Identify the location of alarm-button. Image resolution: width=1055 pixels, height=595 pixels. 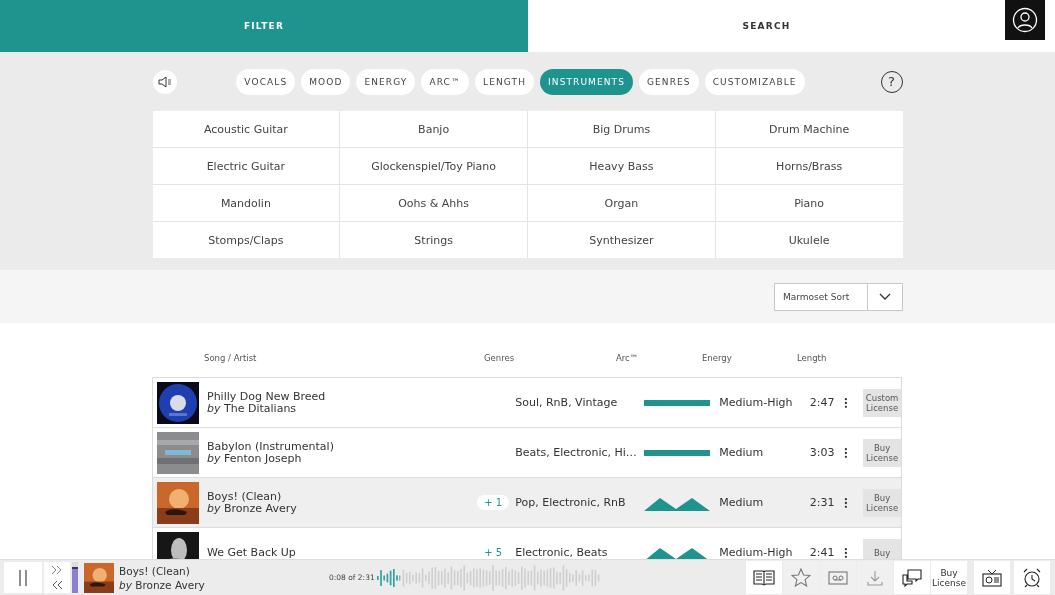
(1032, 577).